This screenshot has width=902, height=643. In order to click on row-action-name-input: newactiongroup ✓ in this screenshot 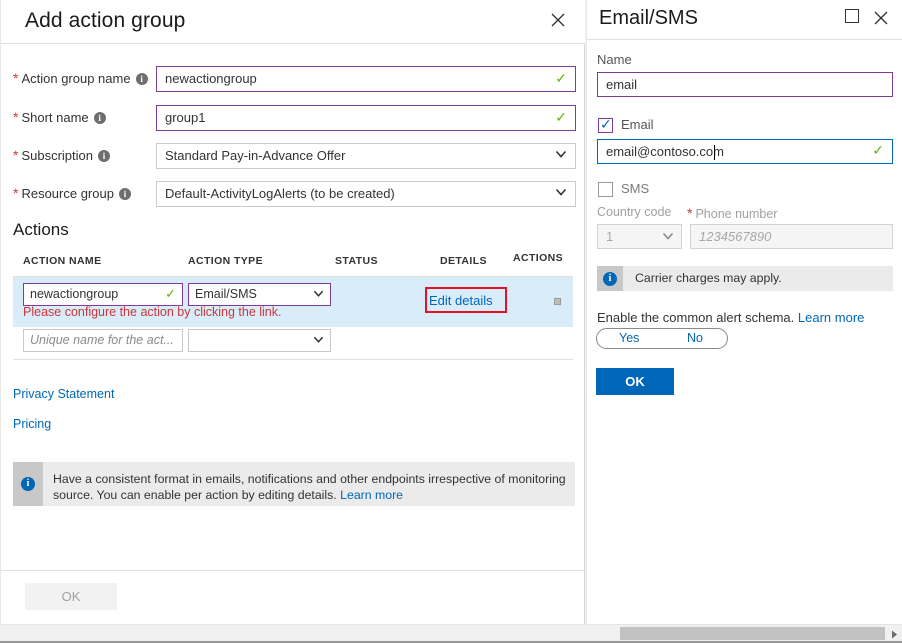, I will do `click(103, 294)`.